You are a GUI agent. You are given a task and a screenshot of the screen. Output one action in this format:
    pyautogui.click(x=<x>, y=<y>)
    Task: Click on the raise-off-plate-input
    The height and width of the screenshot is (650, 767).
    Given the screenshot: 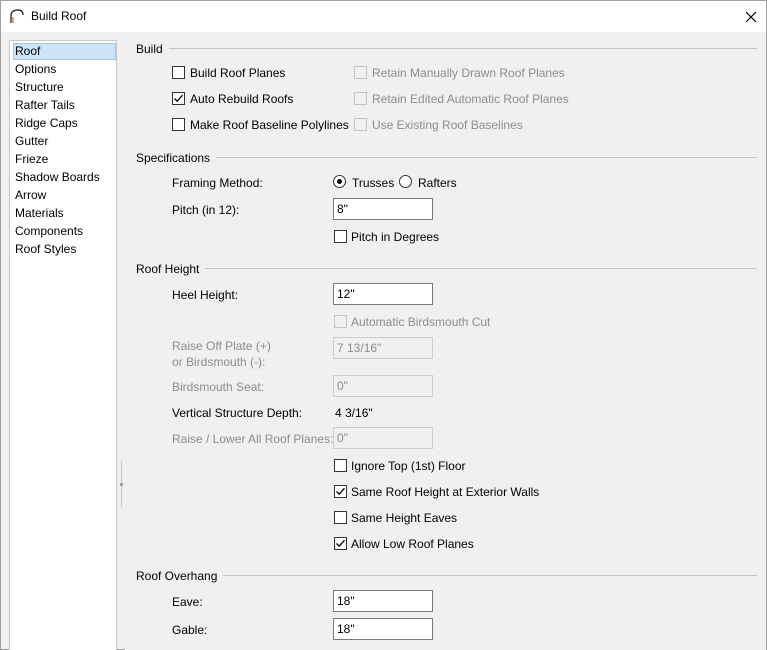 What is the action you would take?
    pyautogui.click(x=383, y=348)
    